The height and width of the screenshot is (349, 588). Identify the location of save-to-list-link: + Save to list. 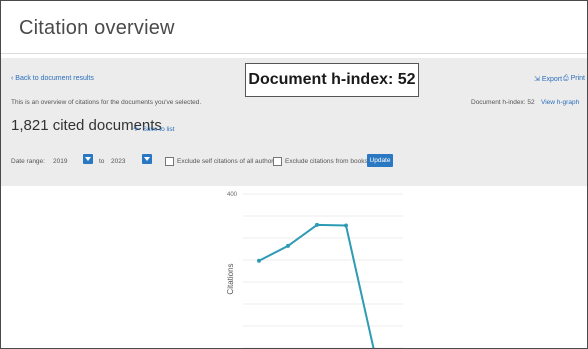
(153, 129).